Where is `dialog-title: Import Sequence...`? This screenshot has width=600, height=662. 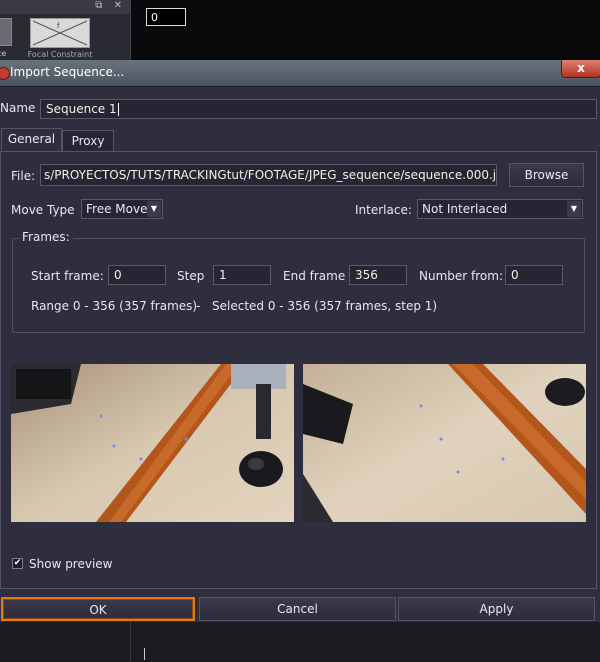
dialog-title: Import Sequence... is located at coordinates (67, 72).